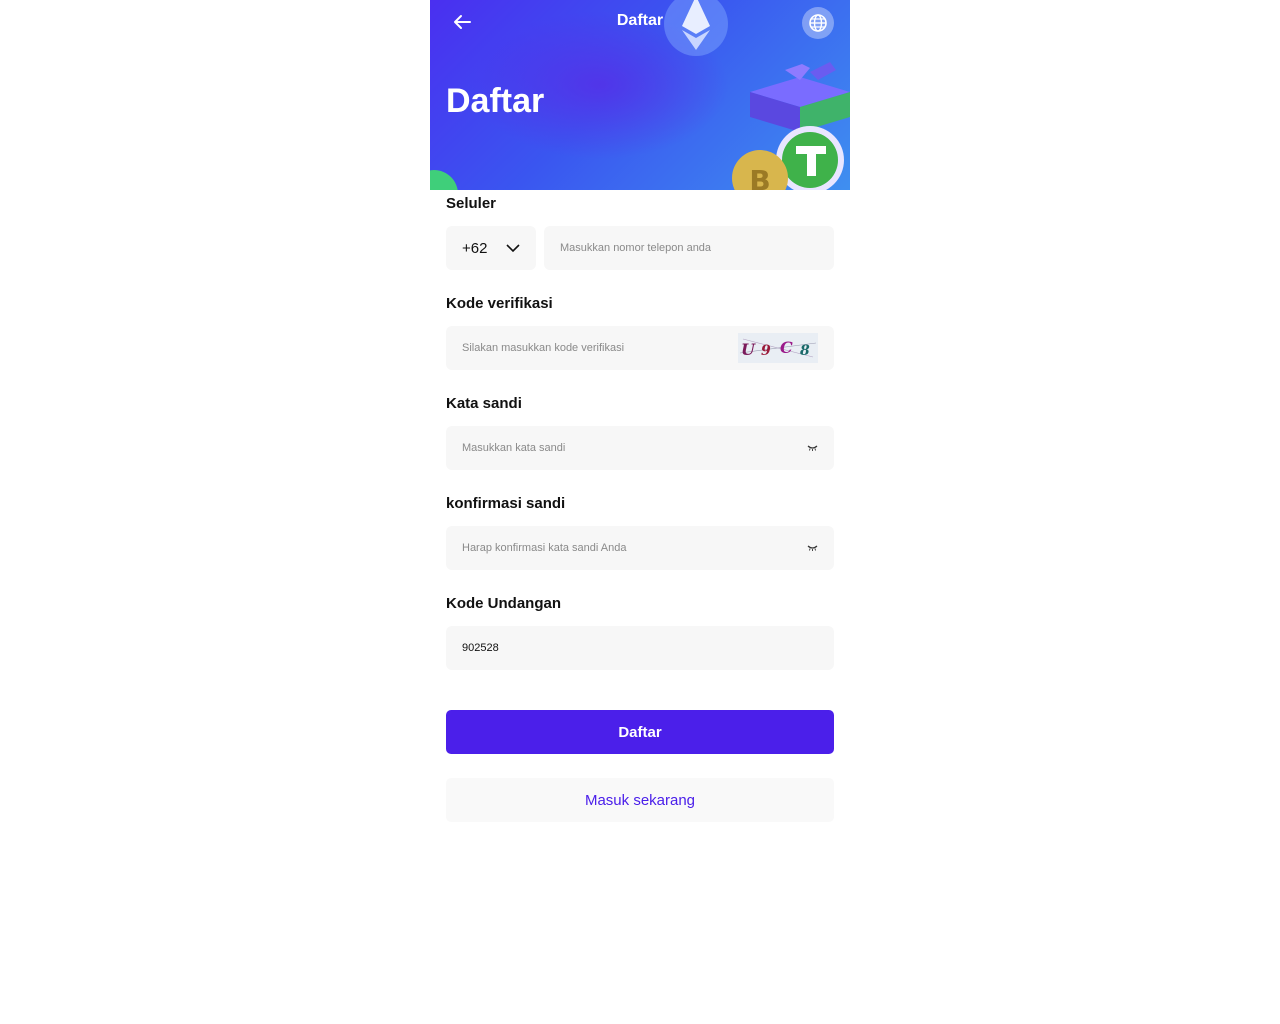  Describe the element at coordinates (778, 348) in the screenshot. I see `captcha-image: U 9 C 8` at that location.